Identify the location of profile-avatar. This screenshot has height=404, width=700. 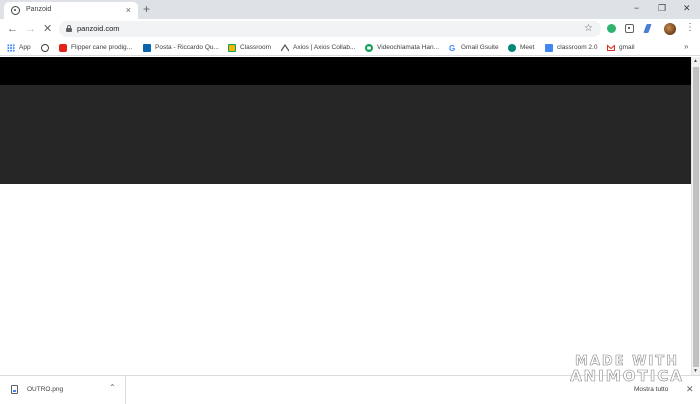
(670, 29).